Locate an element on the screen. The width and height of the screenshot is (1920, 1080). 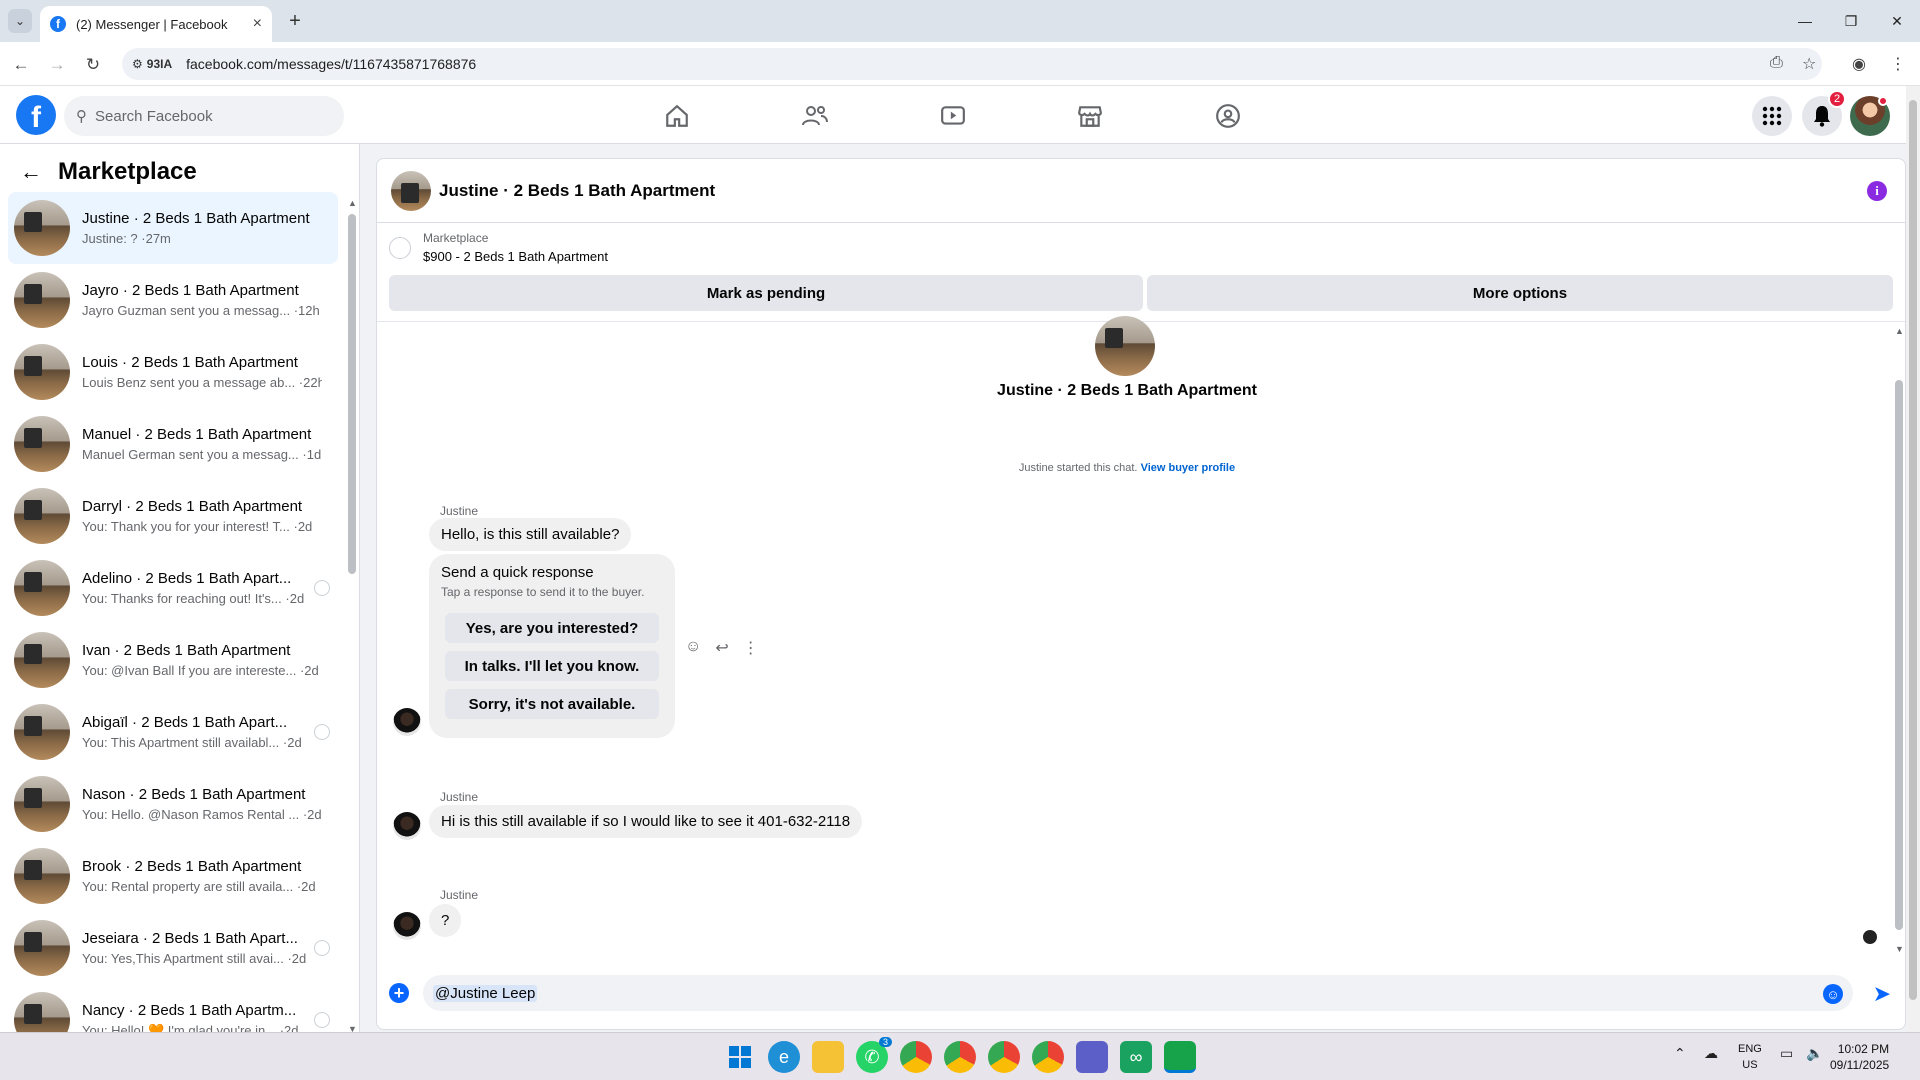
clock: 10:02 PM 09/11/2025 is located at coordinates (1859, 1057).